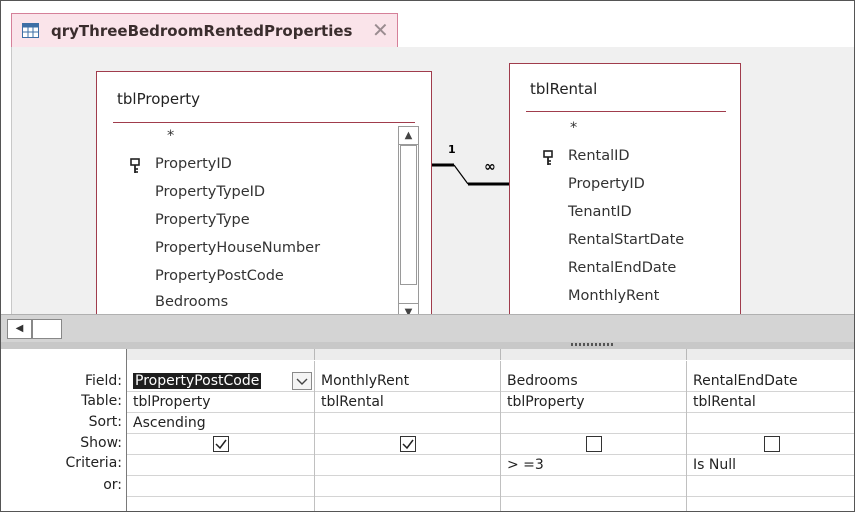 The image size is (856, 513). Describe the element at coordinates (407, 381) in the screenshot. I see `field-cell: MonthlyRent` at that location.